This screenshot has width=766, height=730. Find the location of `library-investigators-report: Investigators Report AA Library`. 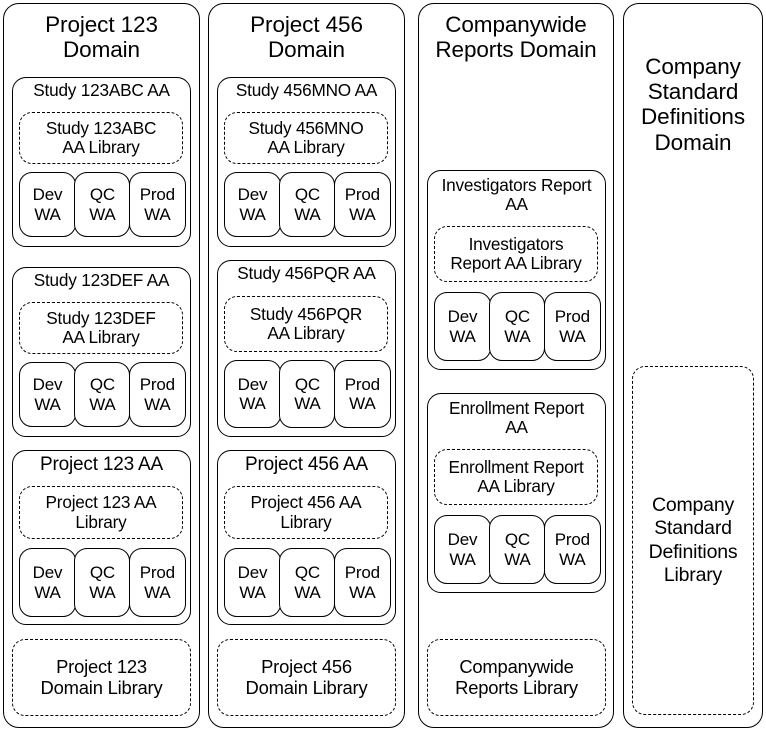

library-investigators-report: Investigators Report AA Library is located at coordinates (516, 254).